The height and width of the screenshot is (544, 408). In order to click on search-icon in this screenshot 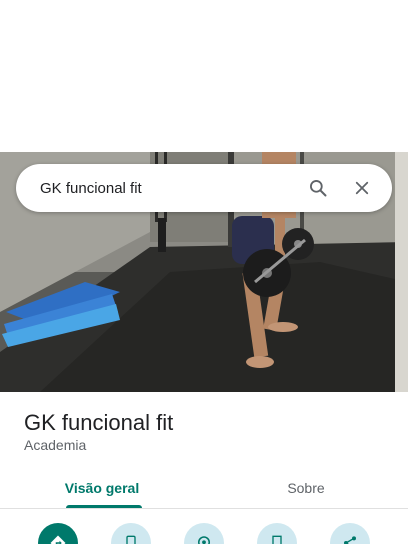, I will do `click(318, 188)`.